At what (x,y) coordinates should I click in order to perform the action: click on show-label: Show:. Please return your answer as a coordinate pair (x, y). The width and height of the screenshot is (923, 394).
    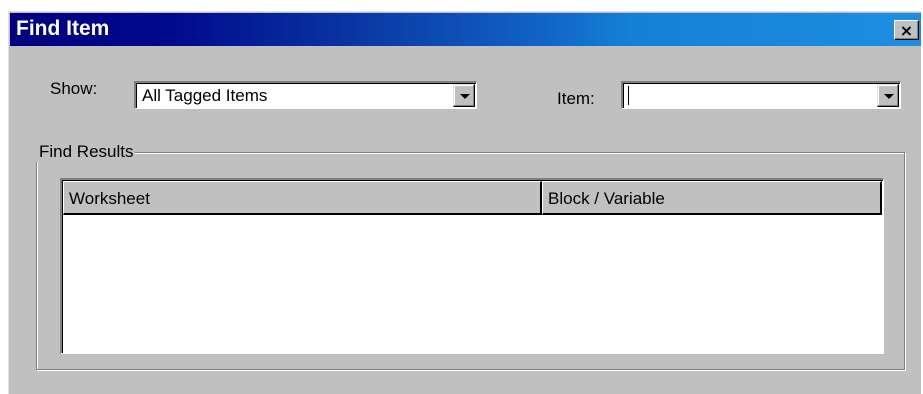
    Looking at the image, I should click on (74, 88).